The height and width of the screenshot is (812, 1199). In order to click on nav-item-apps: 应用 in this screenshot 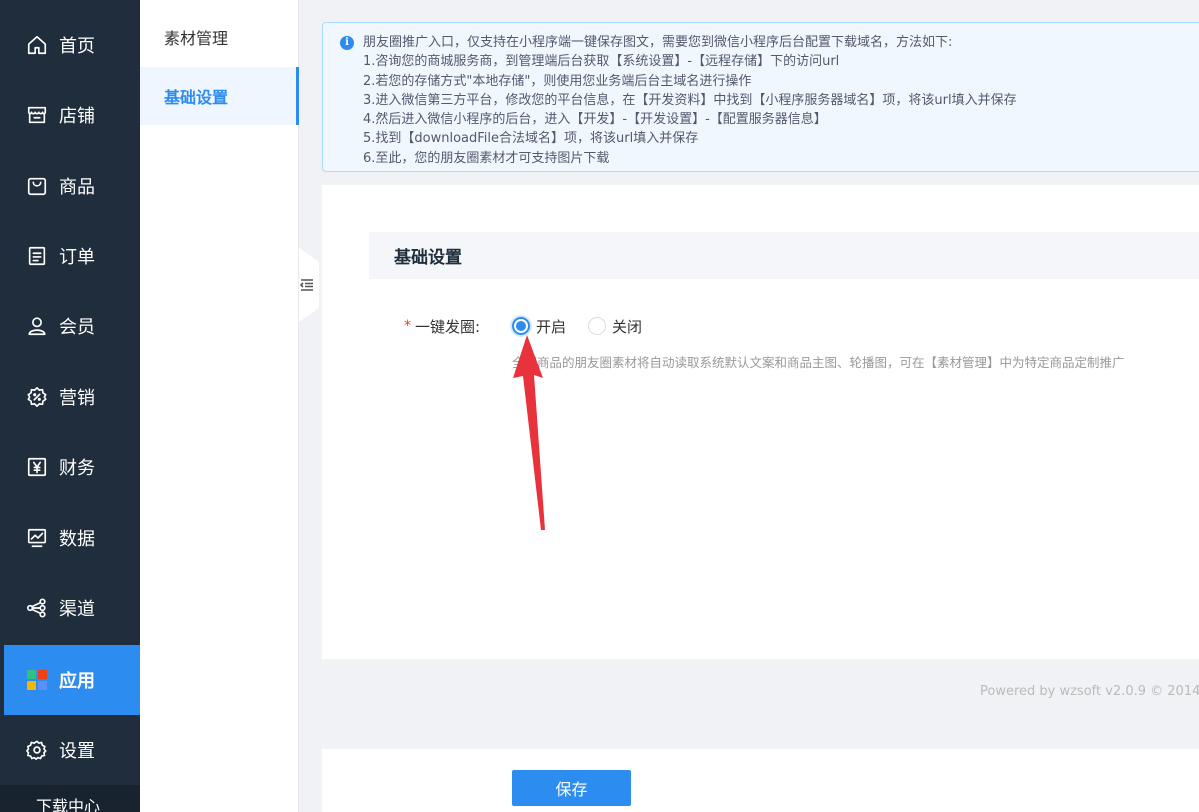, I will do `click(72, 680)`.